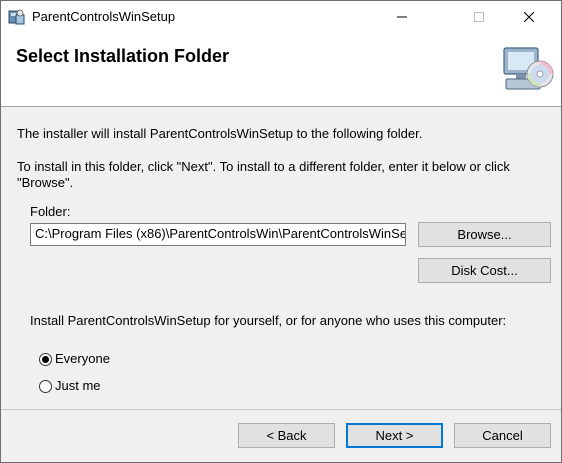 The image size is (562, 463). I want to click on back-button: < Back, so click(286, 435).